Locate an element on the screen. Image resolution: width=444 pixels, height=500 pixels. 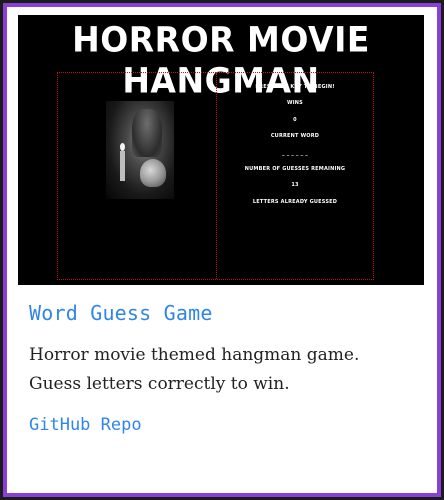
skull-icon is located at coordinates (153, 173).